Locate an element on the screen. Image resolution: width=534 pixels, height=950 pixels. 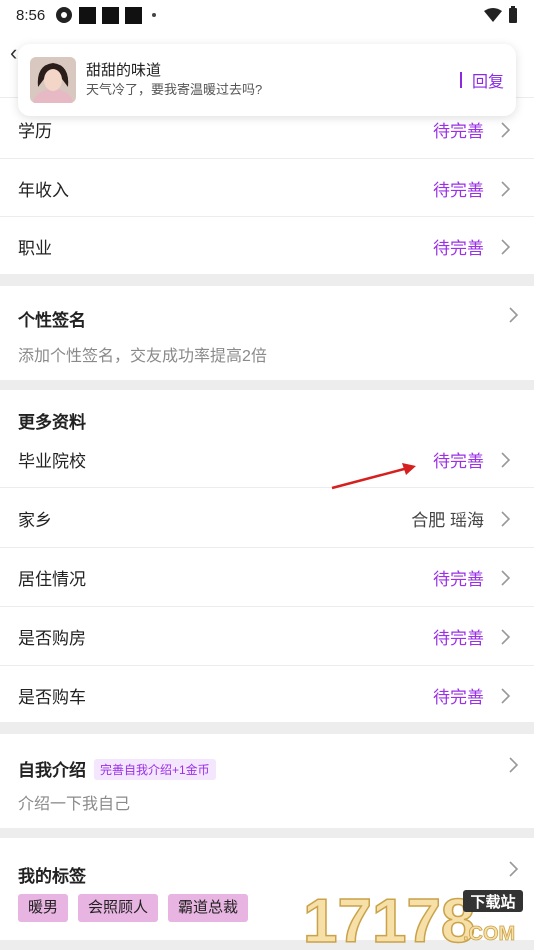
signature-placeholder: 添加个性签名，交友成功率提高2倍 is located at coordinates (142, 356).